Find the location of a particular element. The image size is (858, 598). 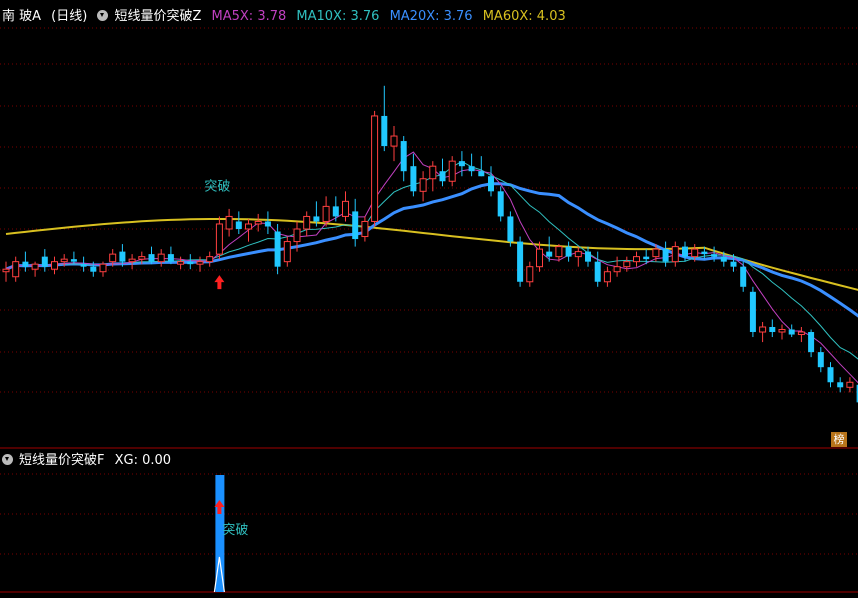

ma5-value: MA5X: 3.78 is located at coordinates (249, 16).